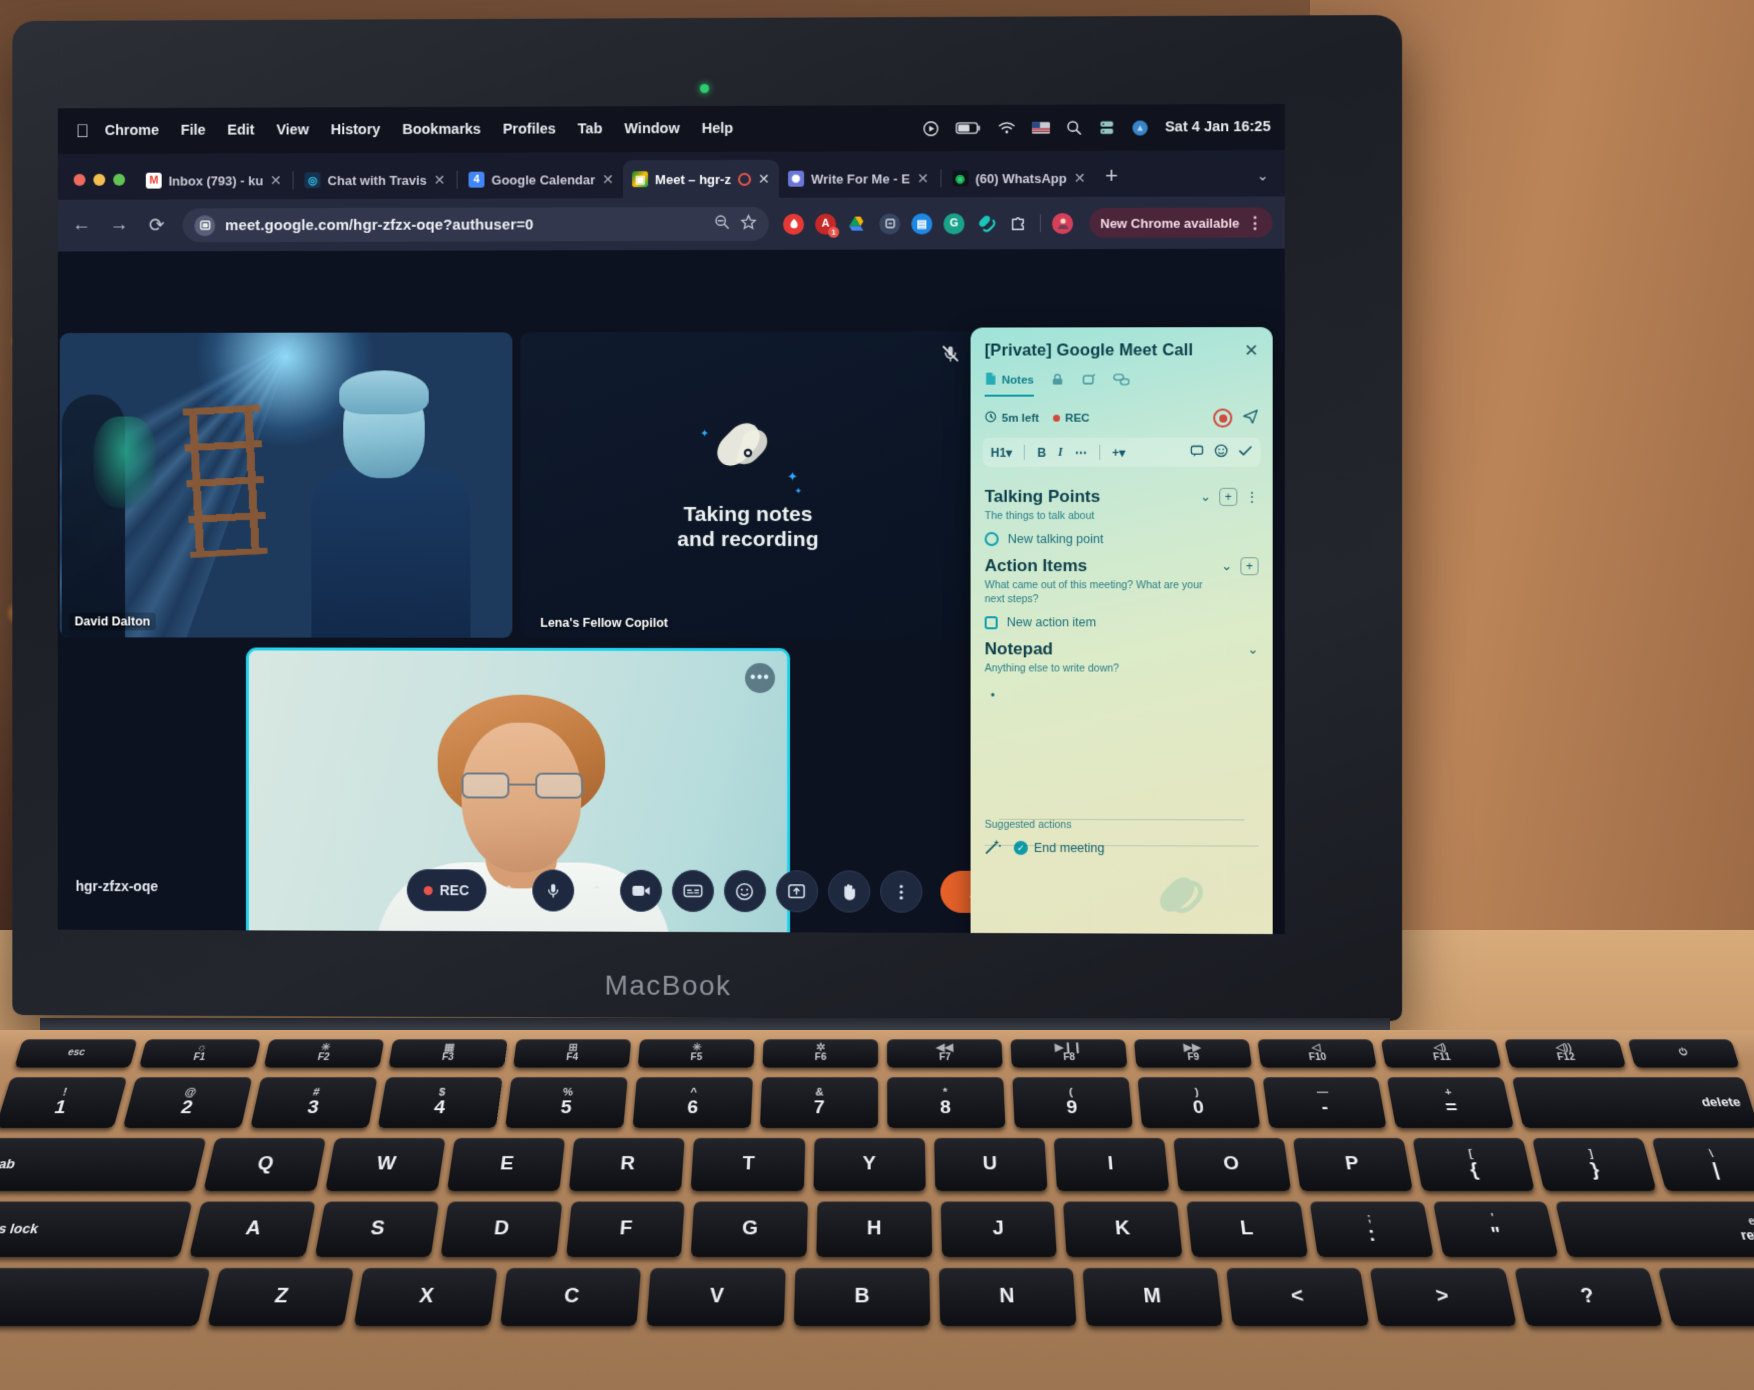 This screenshot has width=1754, height=1390. What do you see at coordinates (946, 1102) in the screenshot?
I see `key-8: * 8` at bounding box center [946, 1102].